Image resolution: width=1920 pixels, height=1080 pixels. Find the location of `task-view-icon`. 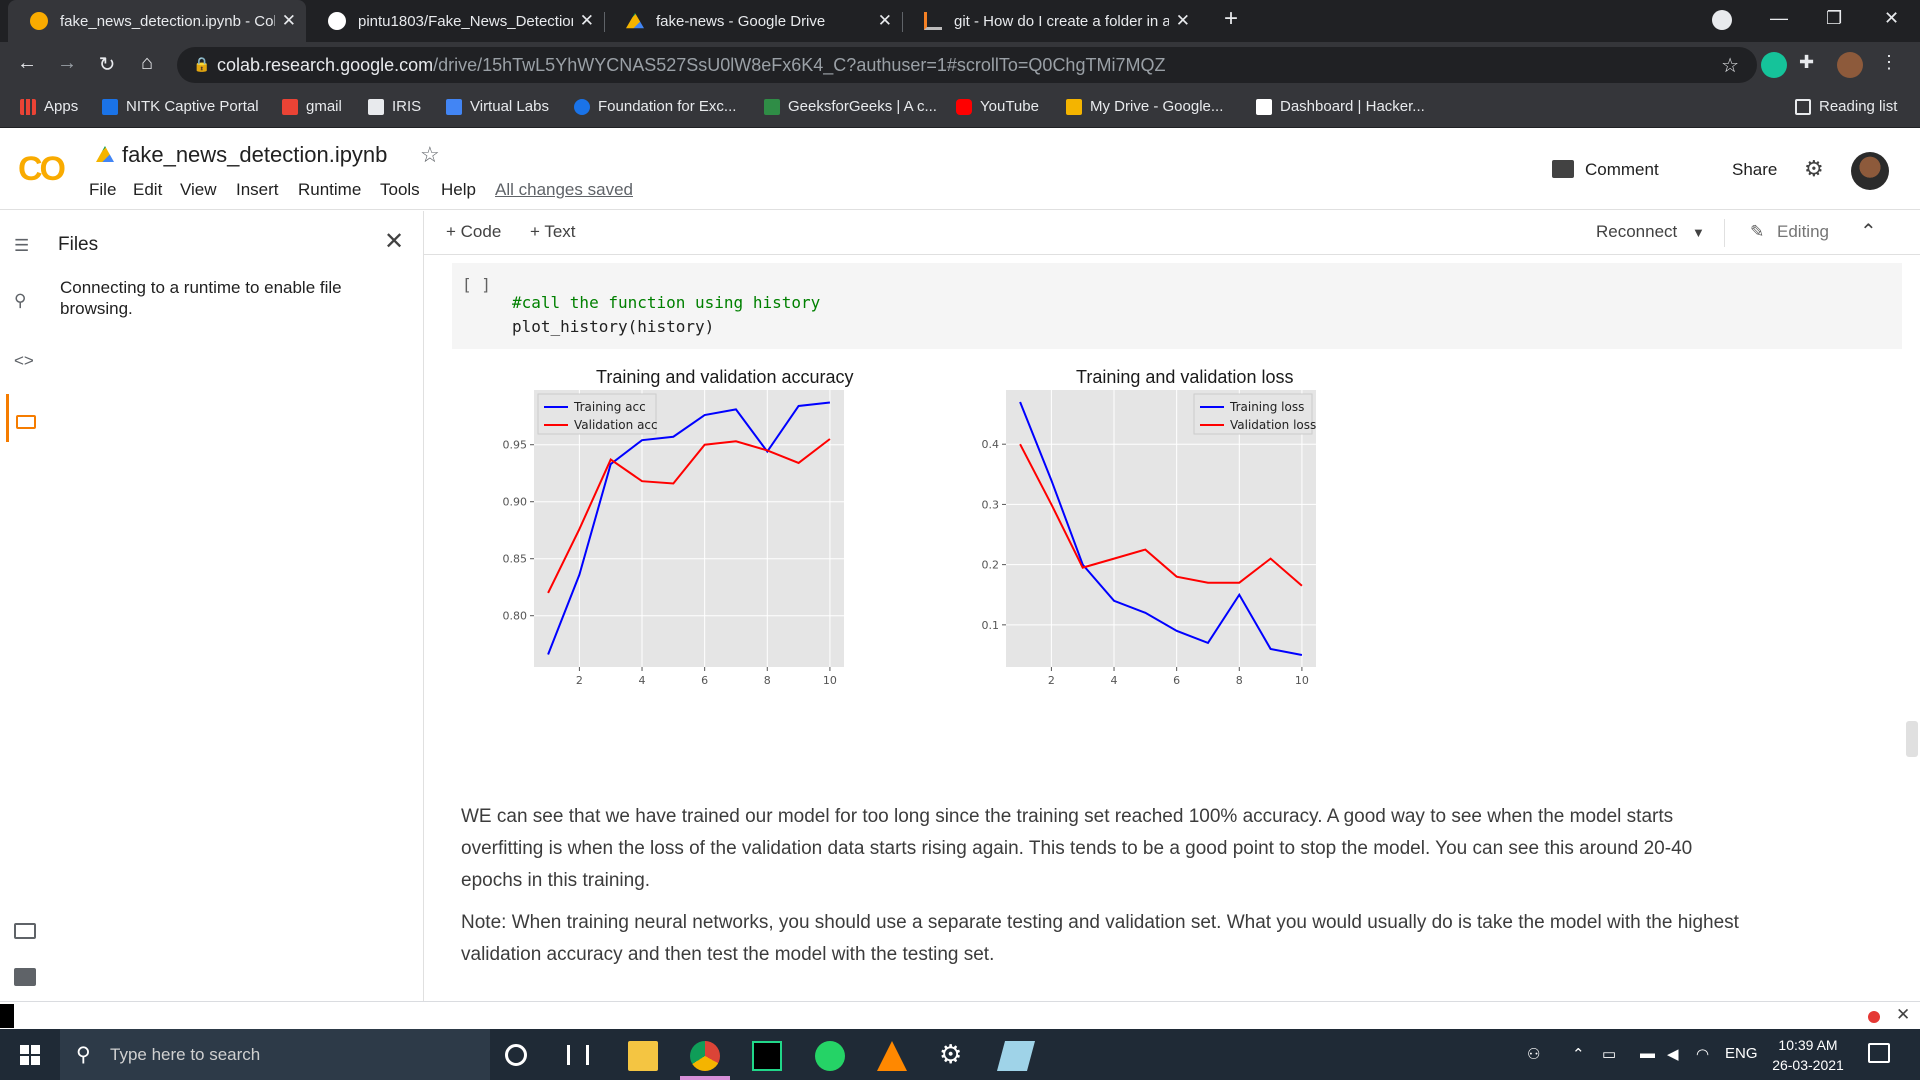

task-view-icon is located at coordinates (578, 1055).